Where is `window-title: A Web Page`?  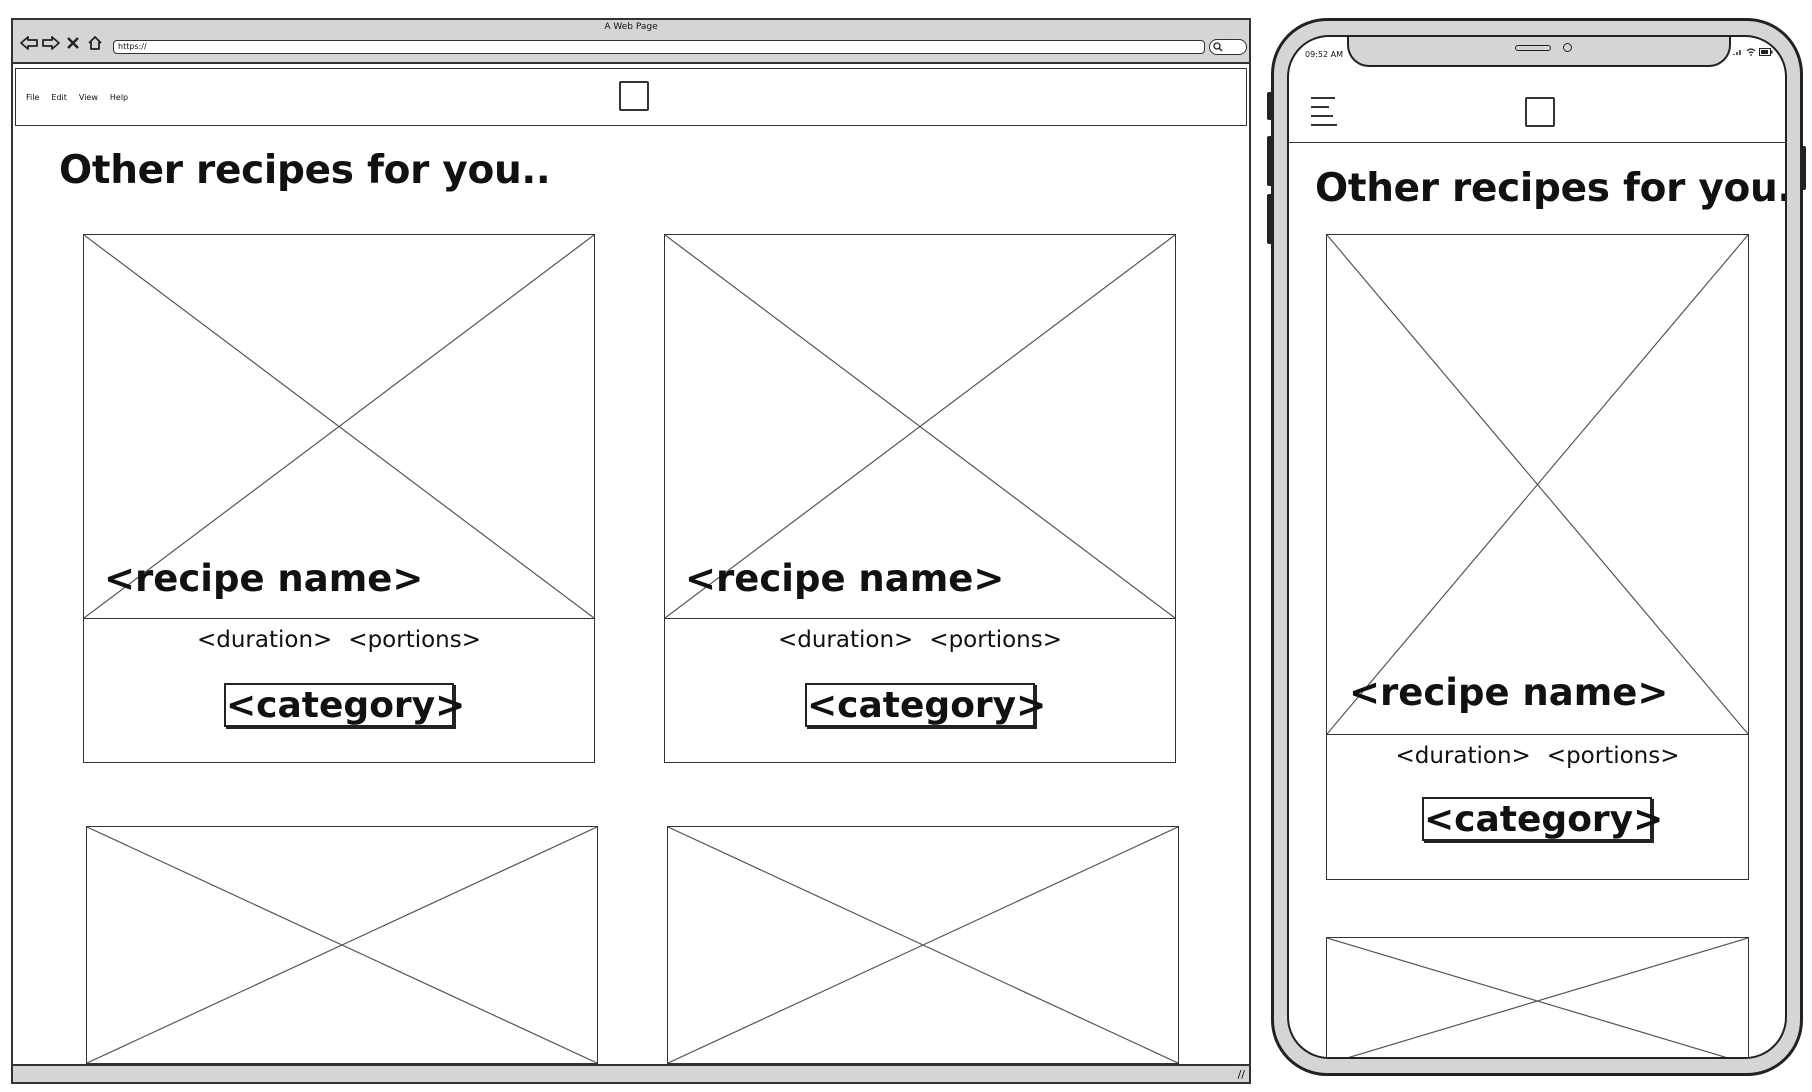 window-title: A Web Page is located at coordinates (631, 27).